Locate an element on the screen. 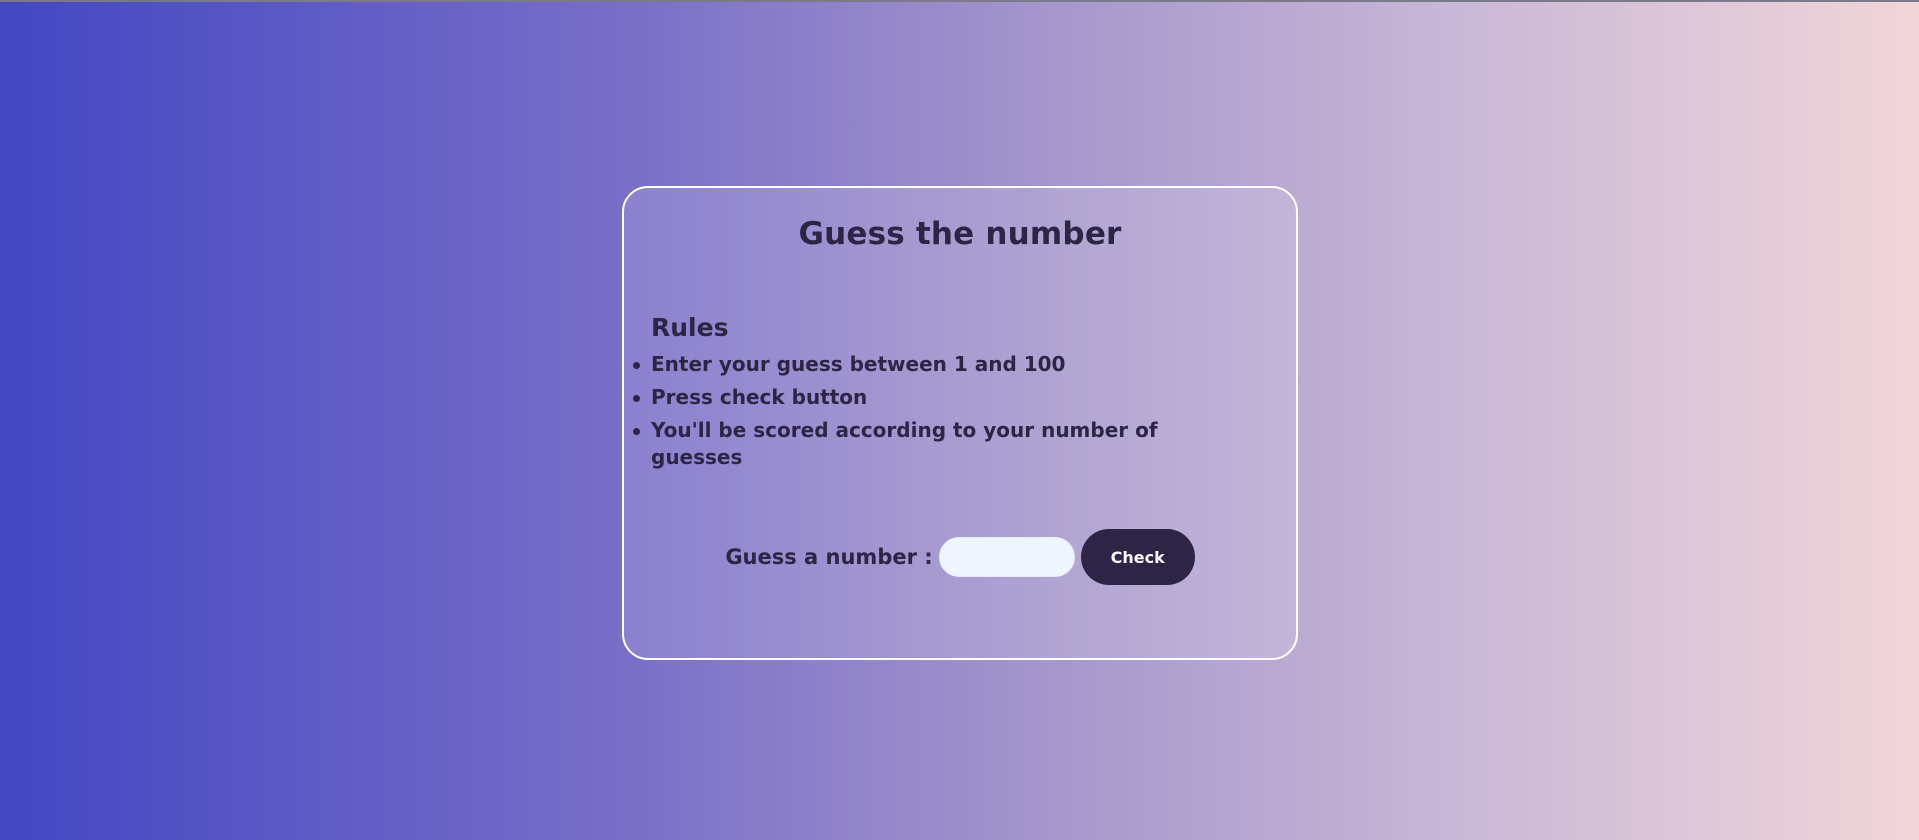  top-border-line is located at coordinates (959, 1).